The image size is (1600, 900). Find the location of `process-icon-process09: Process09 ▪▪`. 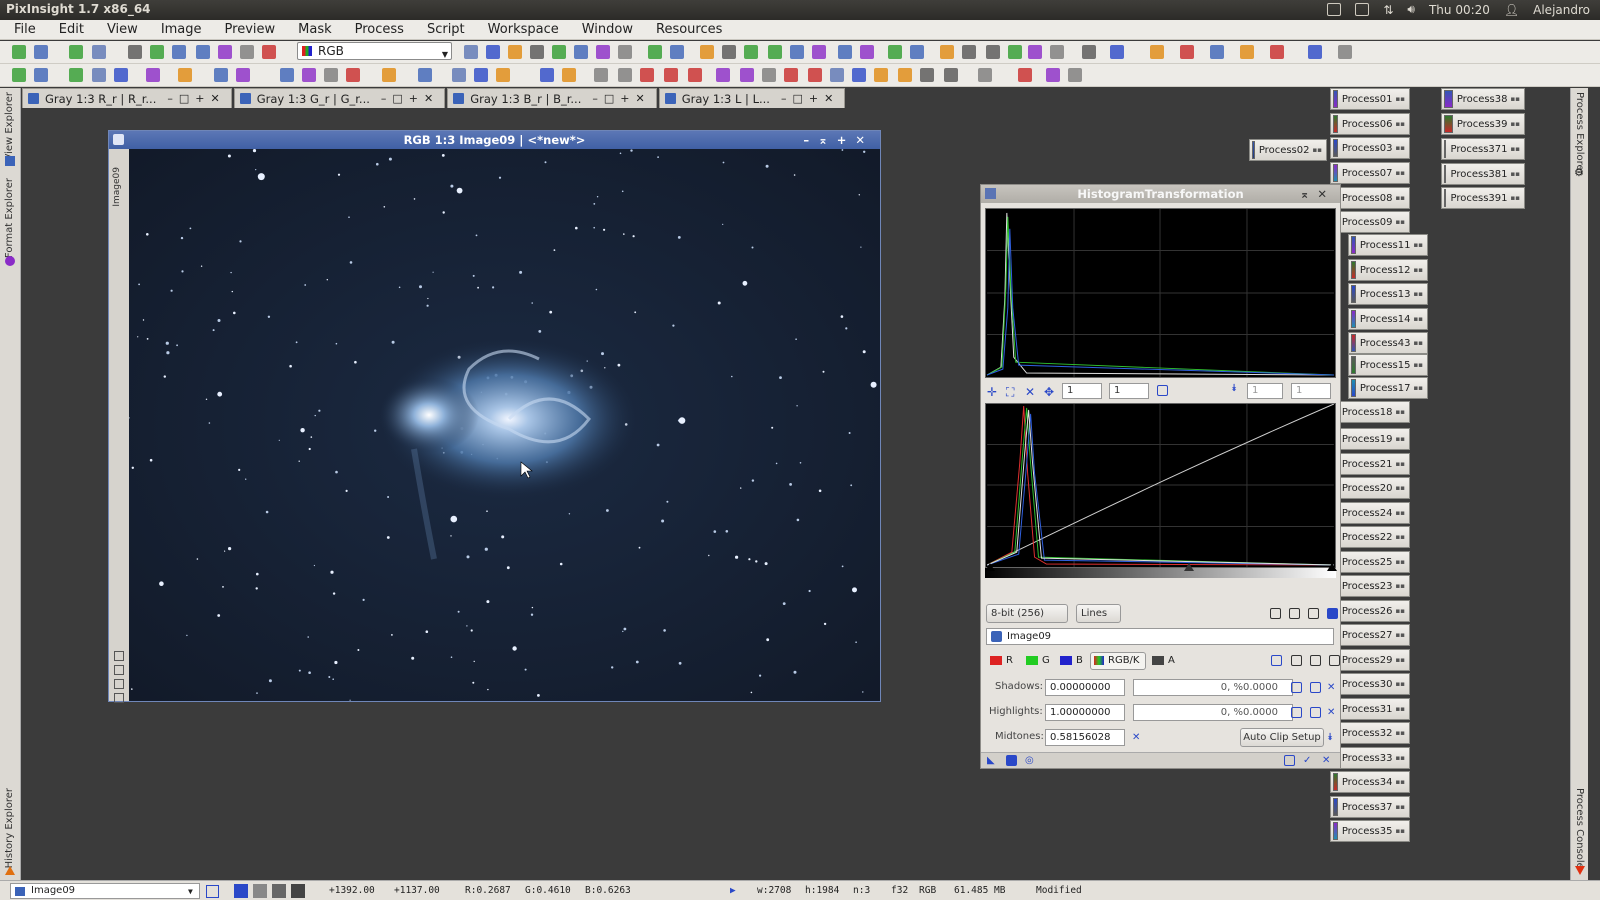

process-icon-process09: Process09 ▪▪ is located at coordinates (1370, 222).